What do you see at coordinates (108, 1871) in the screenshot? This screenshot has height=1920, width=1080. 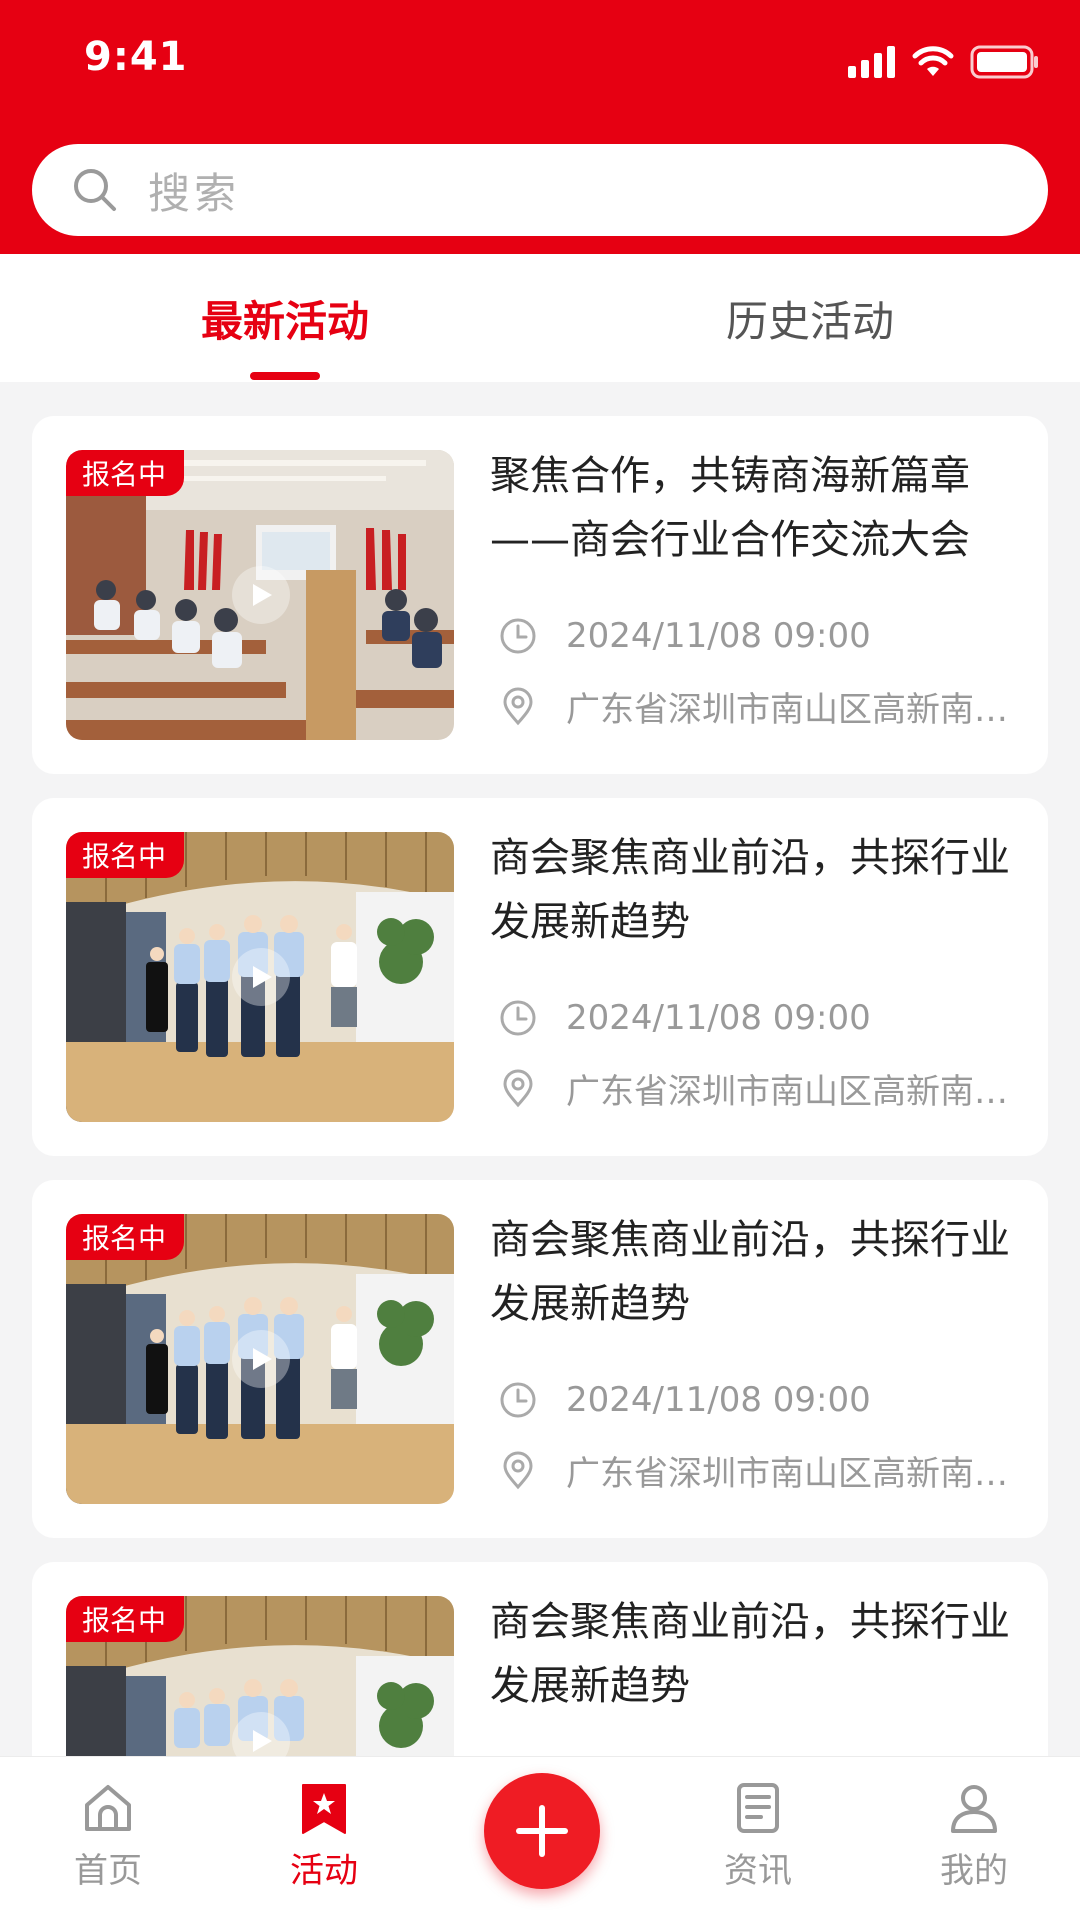 I see `nav-label-home: 首页` at bounding box center [108, 1871].